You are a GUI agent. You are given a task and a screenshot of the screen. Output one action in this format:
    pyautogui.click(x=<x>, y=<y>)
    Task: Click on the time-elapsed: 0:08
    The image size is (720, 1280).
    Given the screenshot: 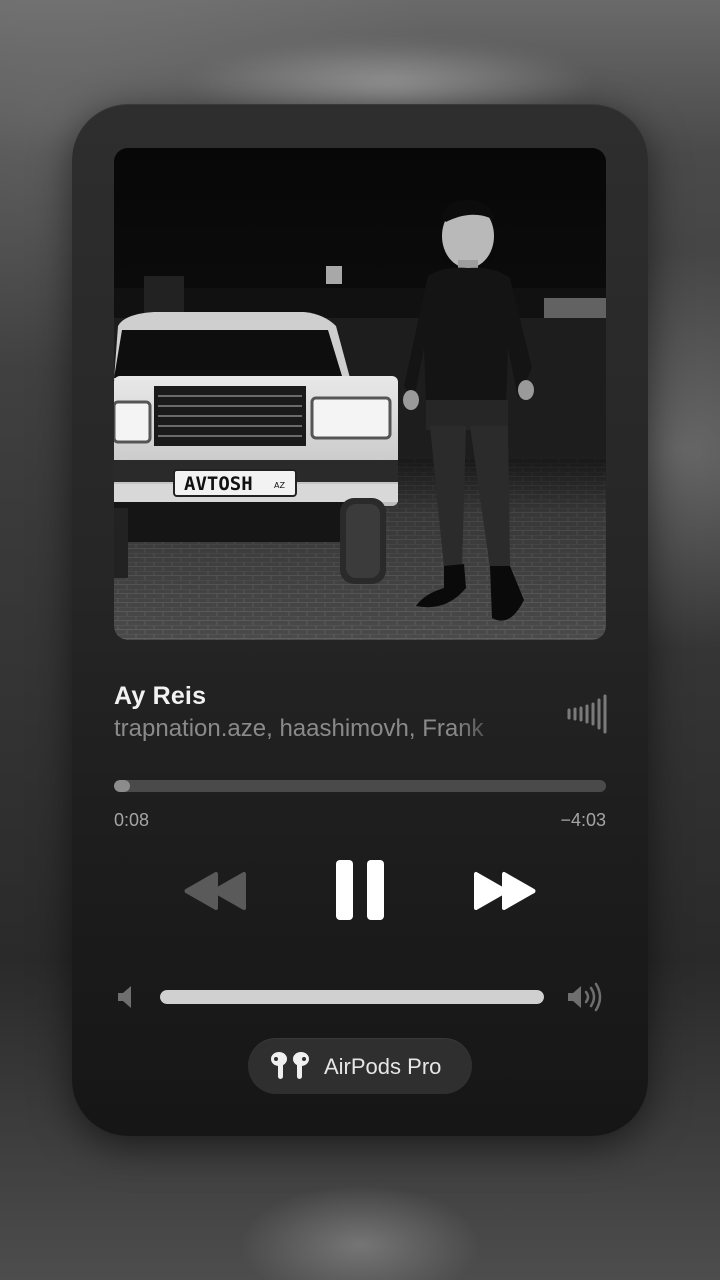 What is the action you would take?
    pyautogui.click(x=132, y=820)
    